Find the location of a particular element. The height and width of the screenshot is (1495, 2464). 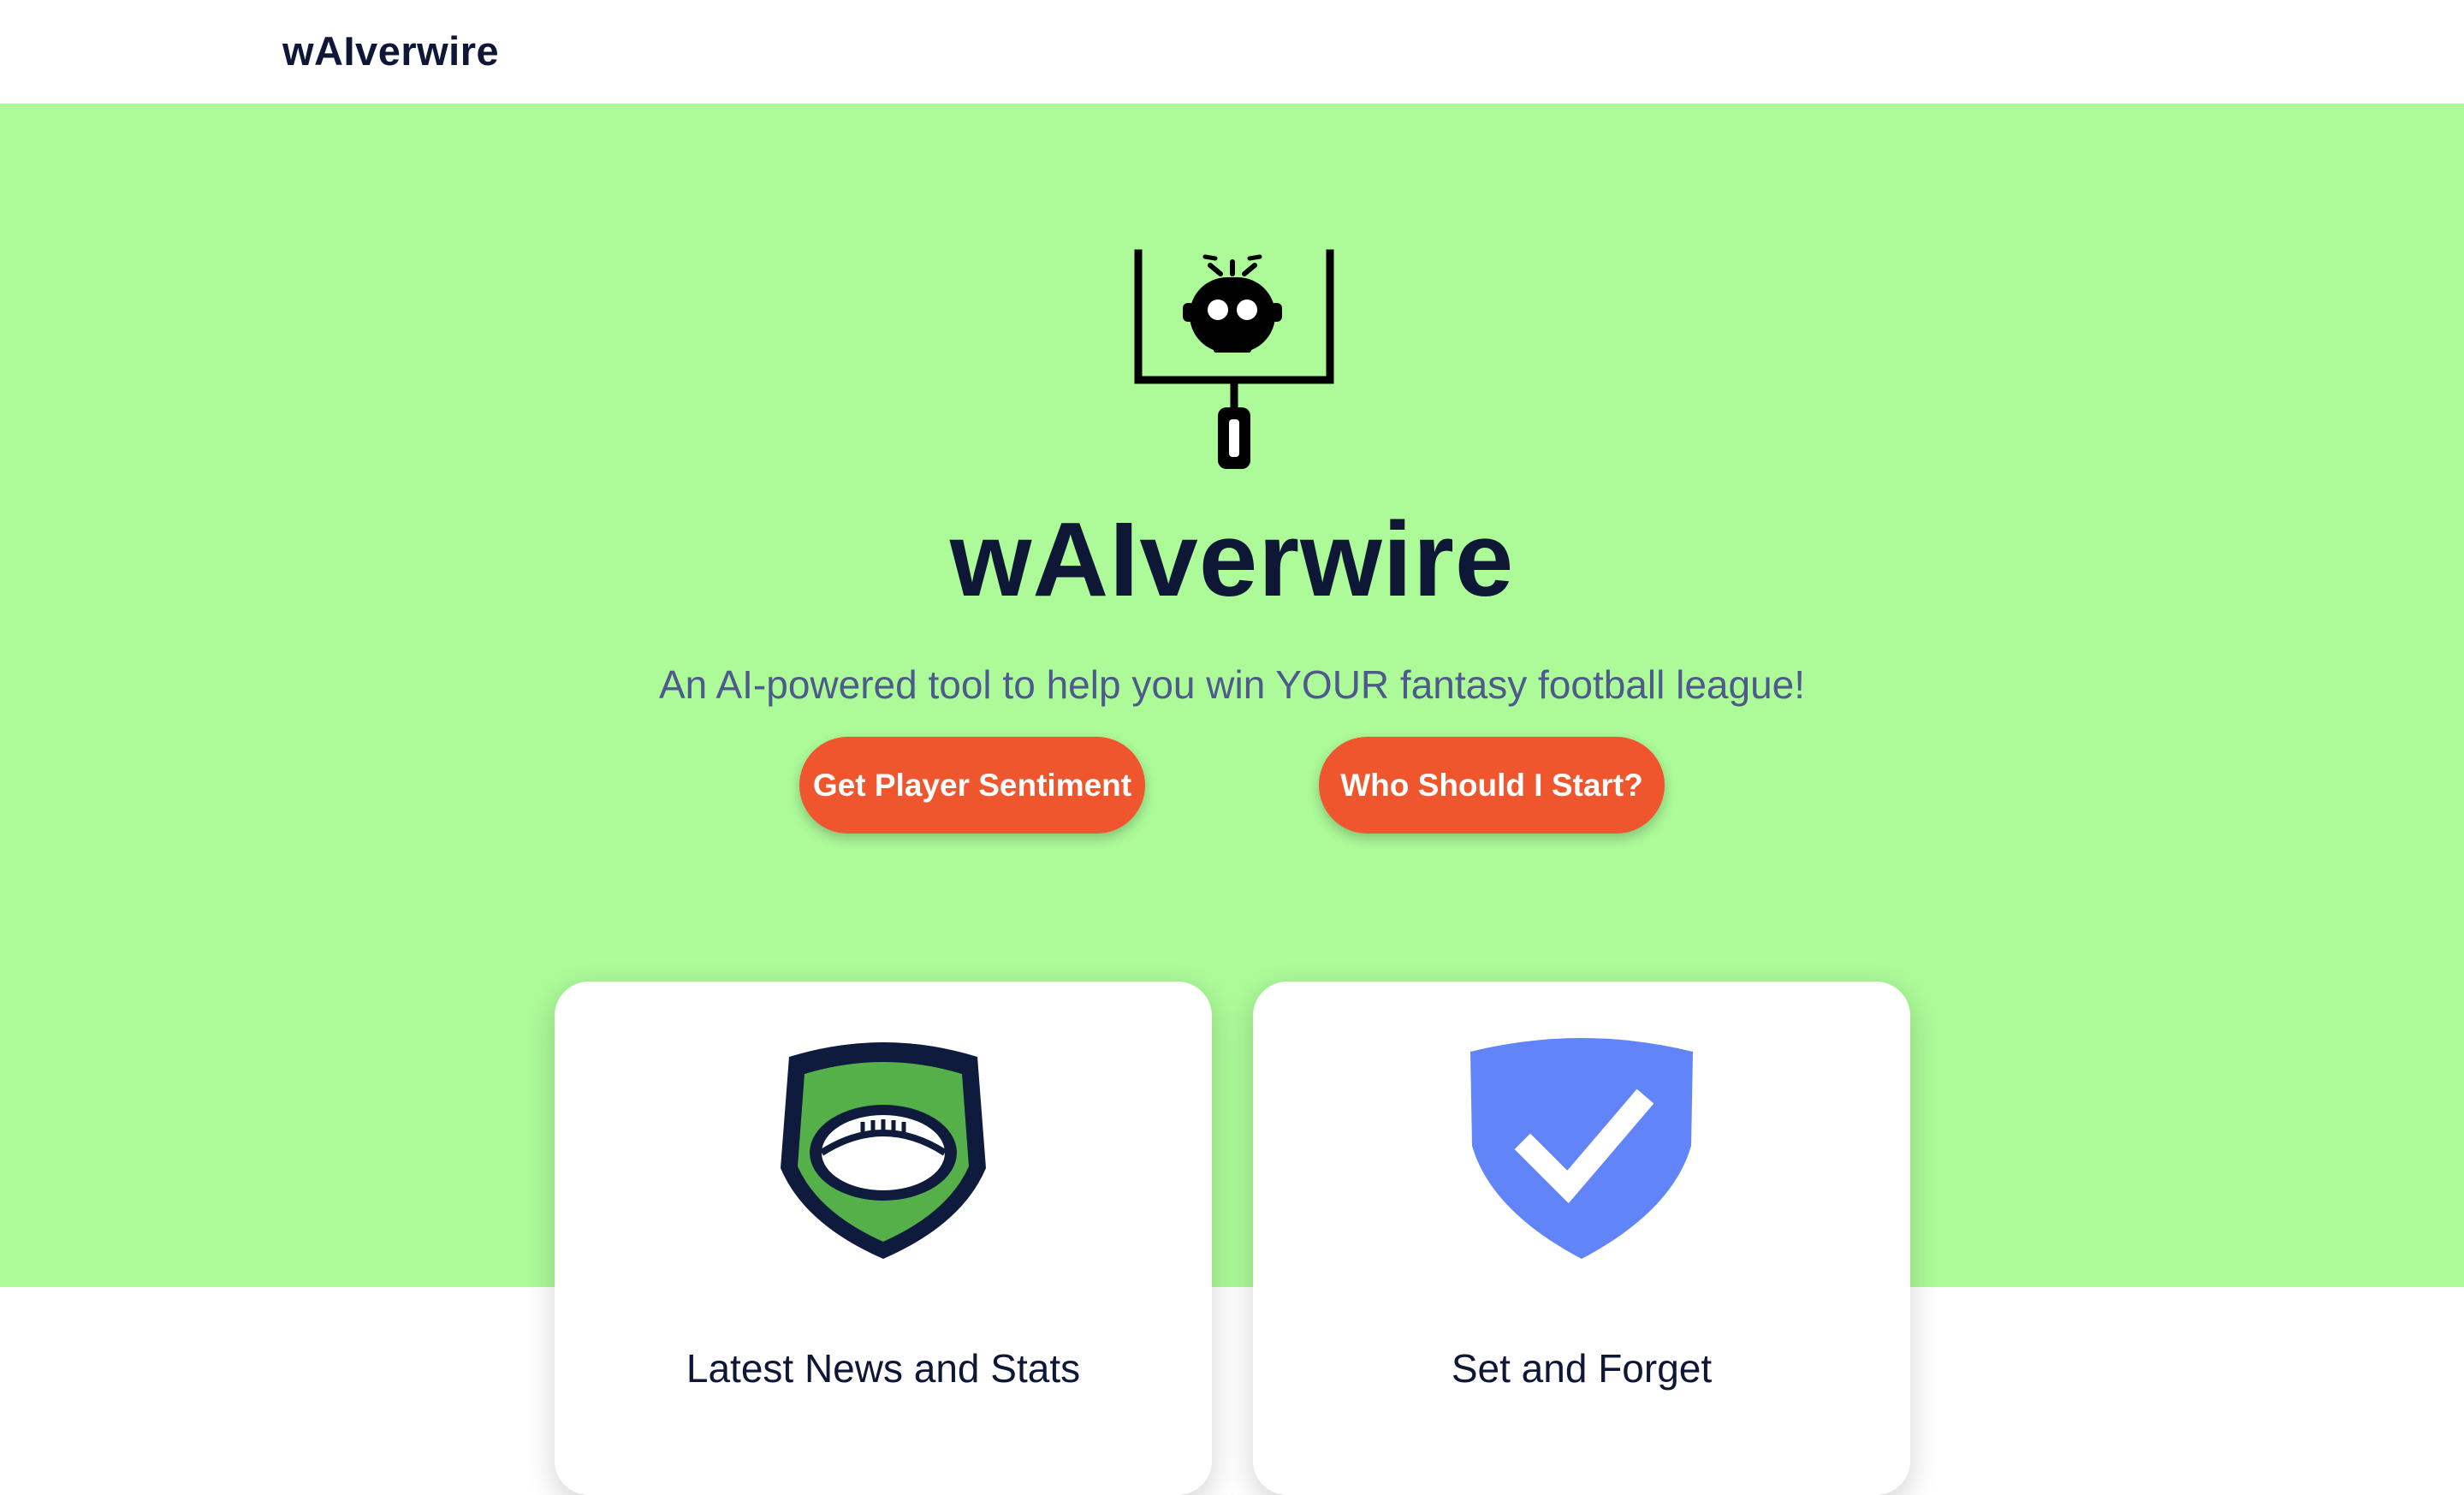

football-shield-icon is located at coordinates (883, 1146).